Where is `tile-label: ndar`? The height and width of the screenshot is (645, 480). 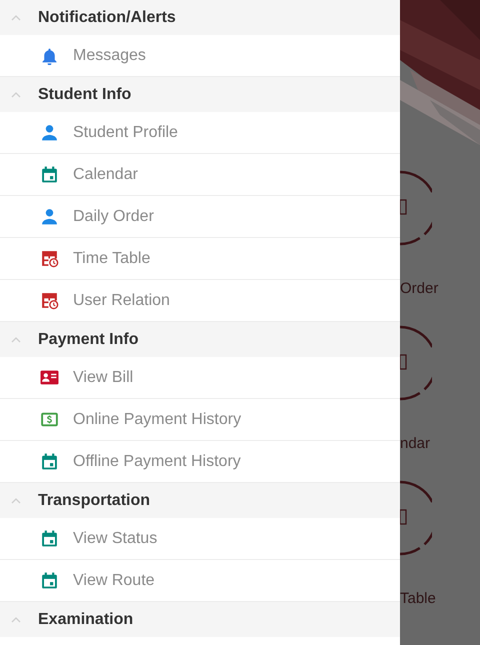
tile-label: ndar is located at coordinates (416, 443).